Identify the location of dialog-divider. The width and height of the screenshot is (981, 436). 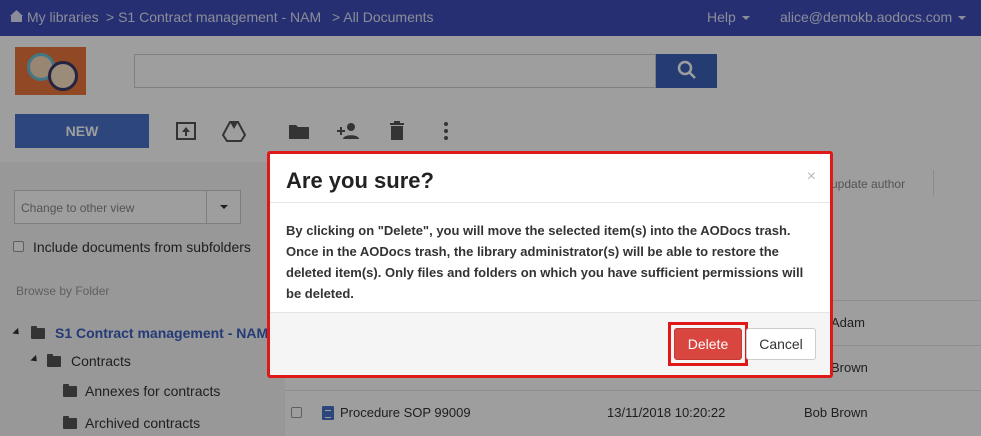
(550, 202).